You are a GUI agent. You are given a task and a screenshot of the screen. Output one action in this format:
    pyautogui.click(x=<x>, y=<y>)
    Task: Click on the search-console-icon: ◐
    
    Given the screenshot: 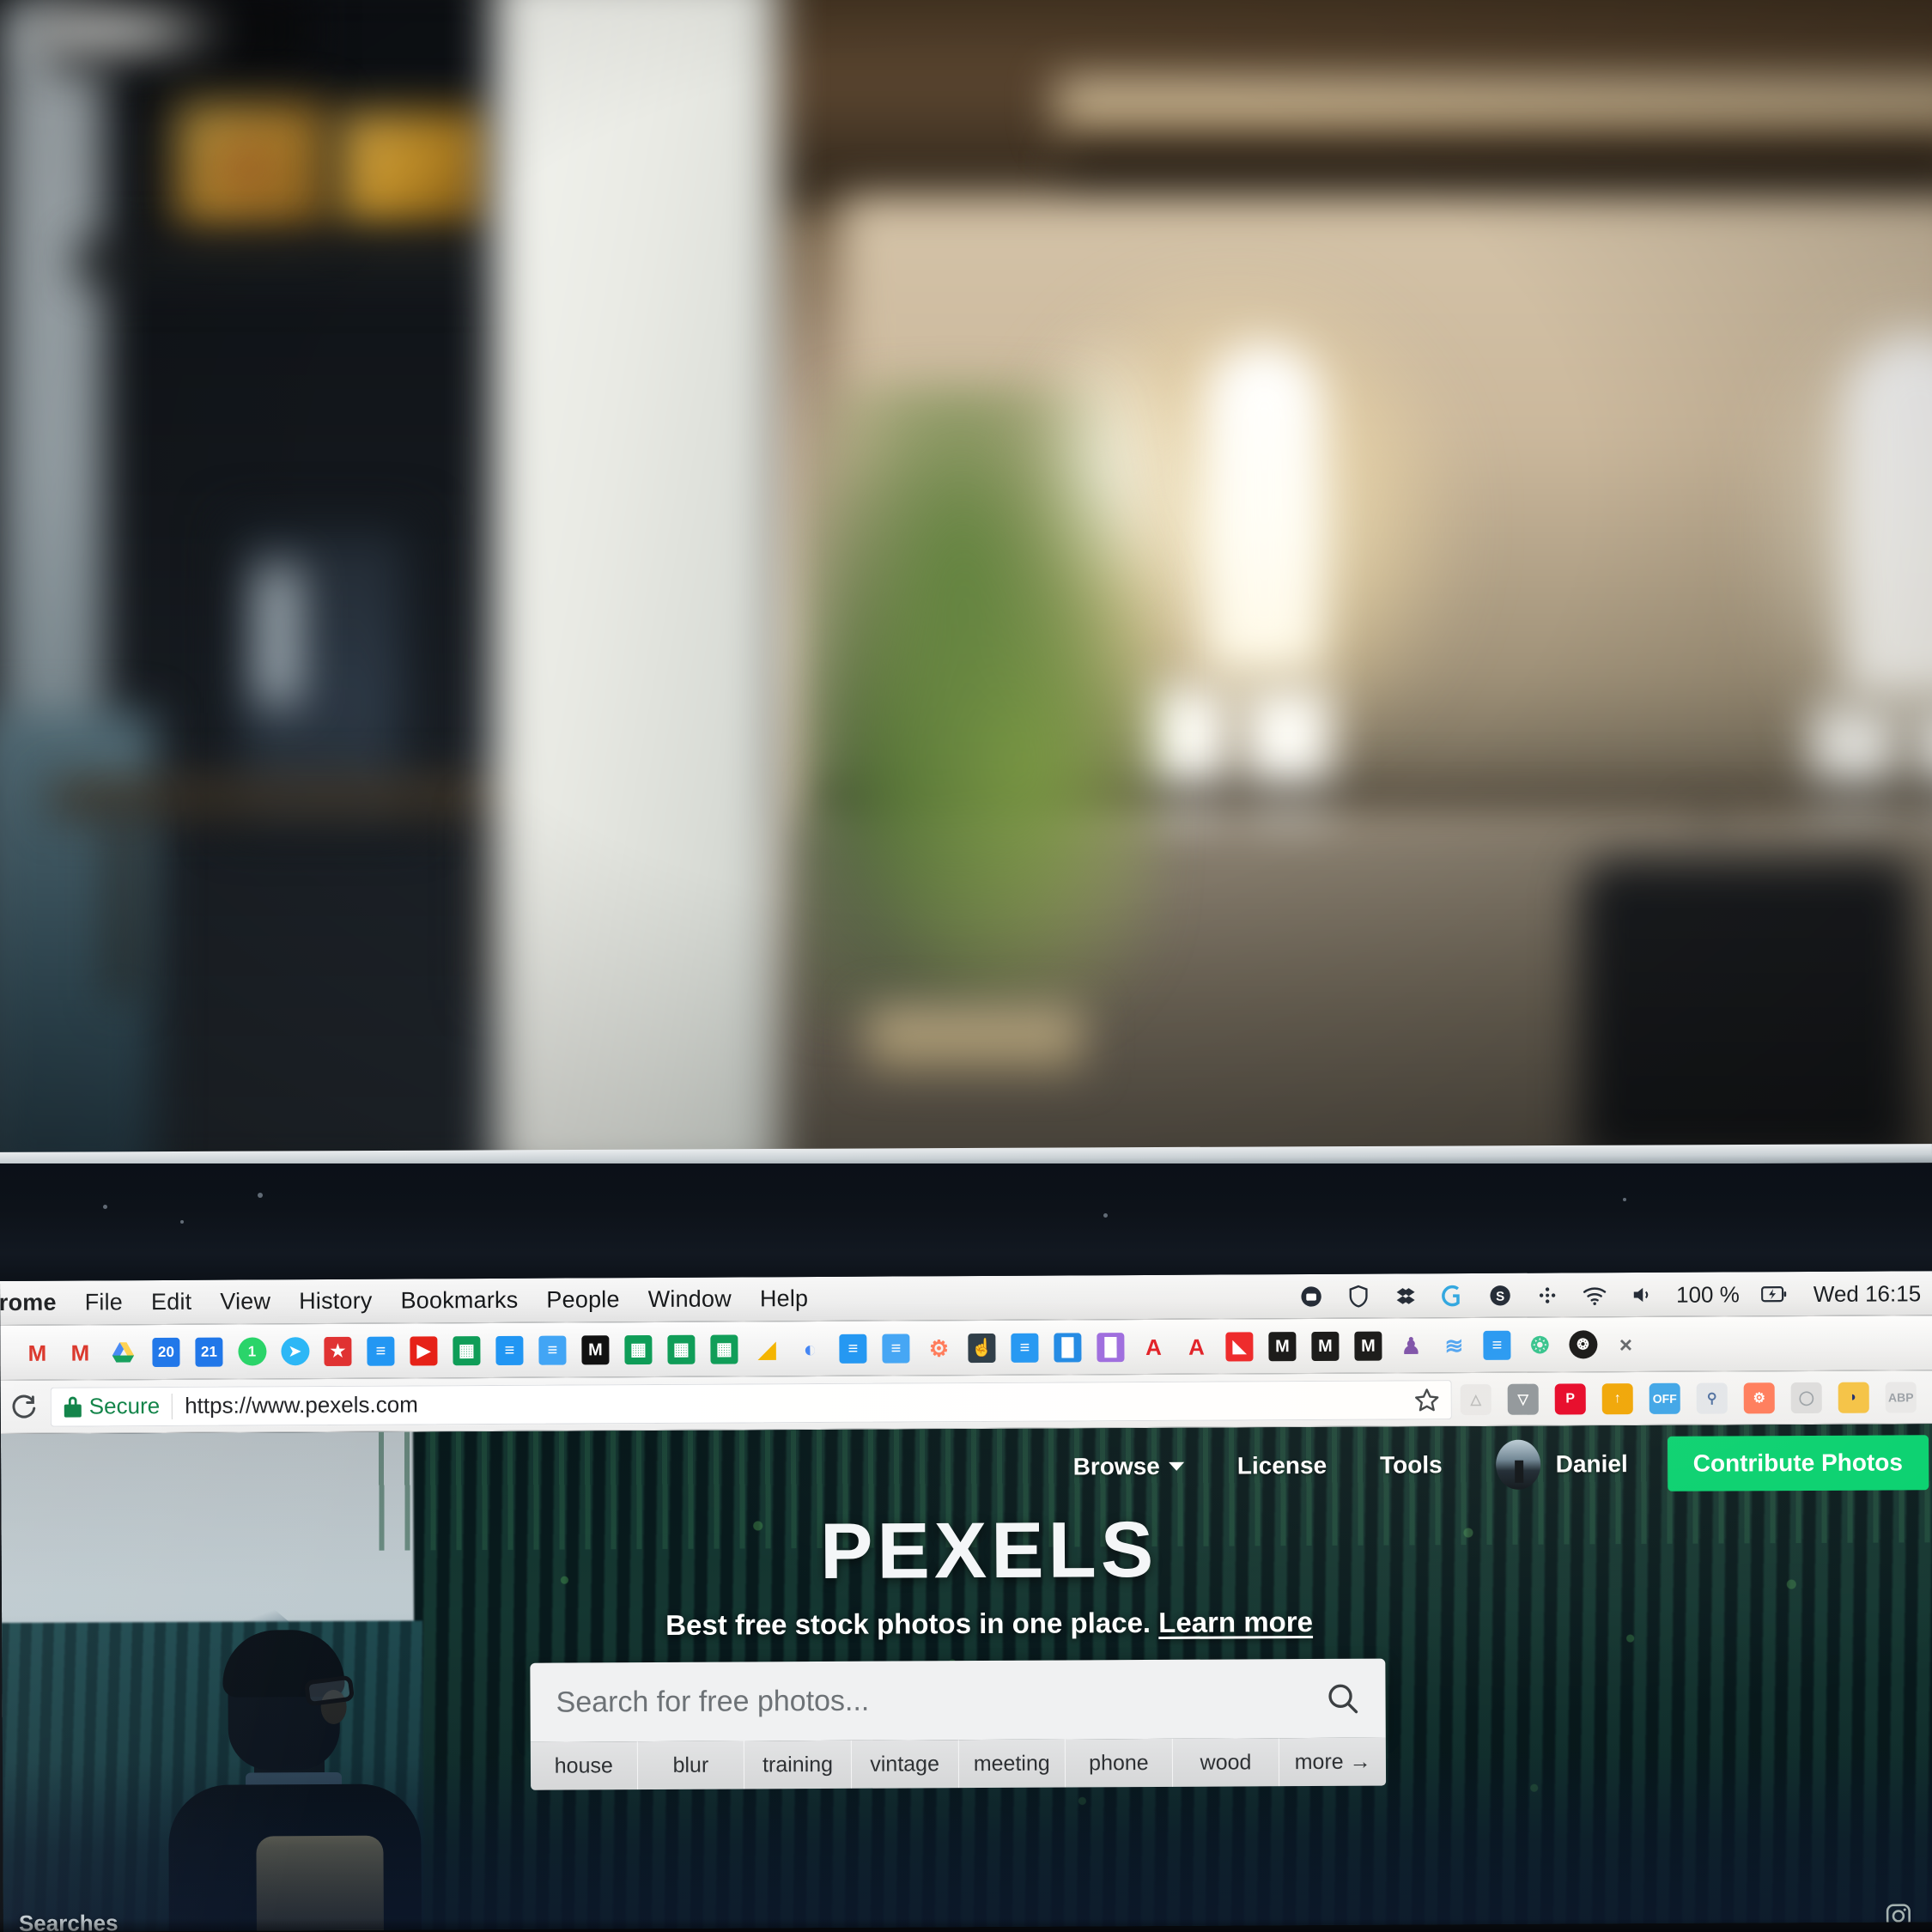 What is the action you would take?
    pyautogui.click(x=810, y=1349)
    